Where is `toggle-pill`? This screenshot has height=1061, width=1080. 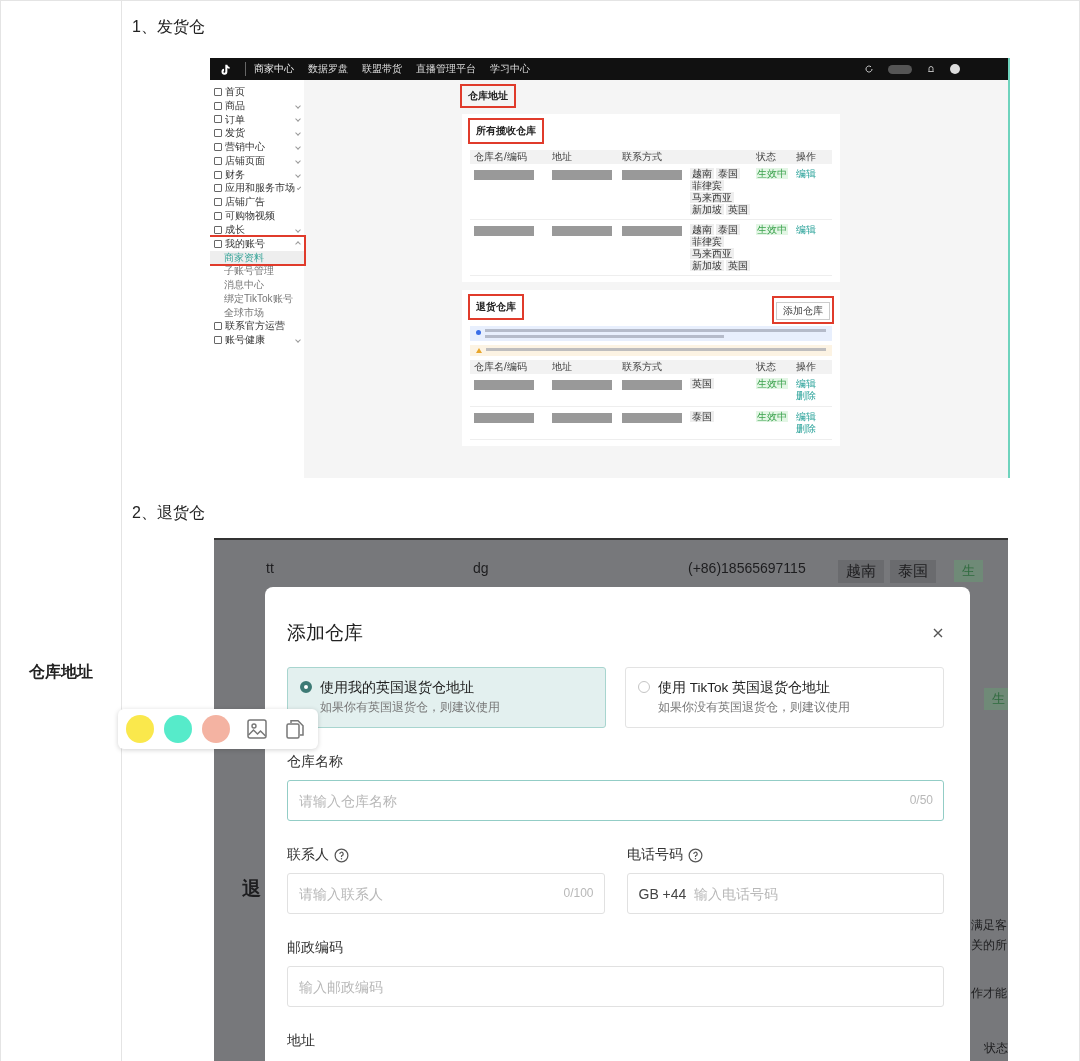
toggle-pill is located at coordinates (900, 69).